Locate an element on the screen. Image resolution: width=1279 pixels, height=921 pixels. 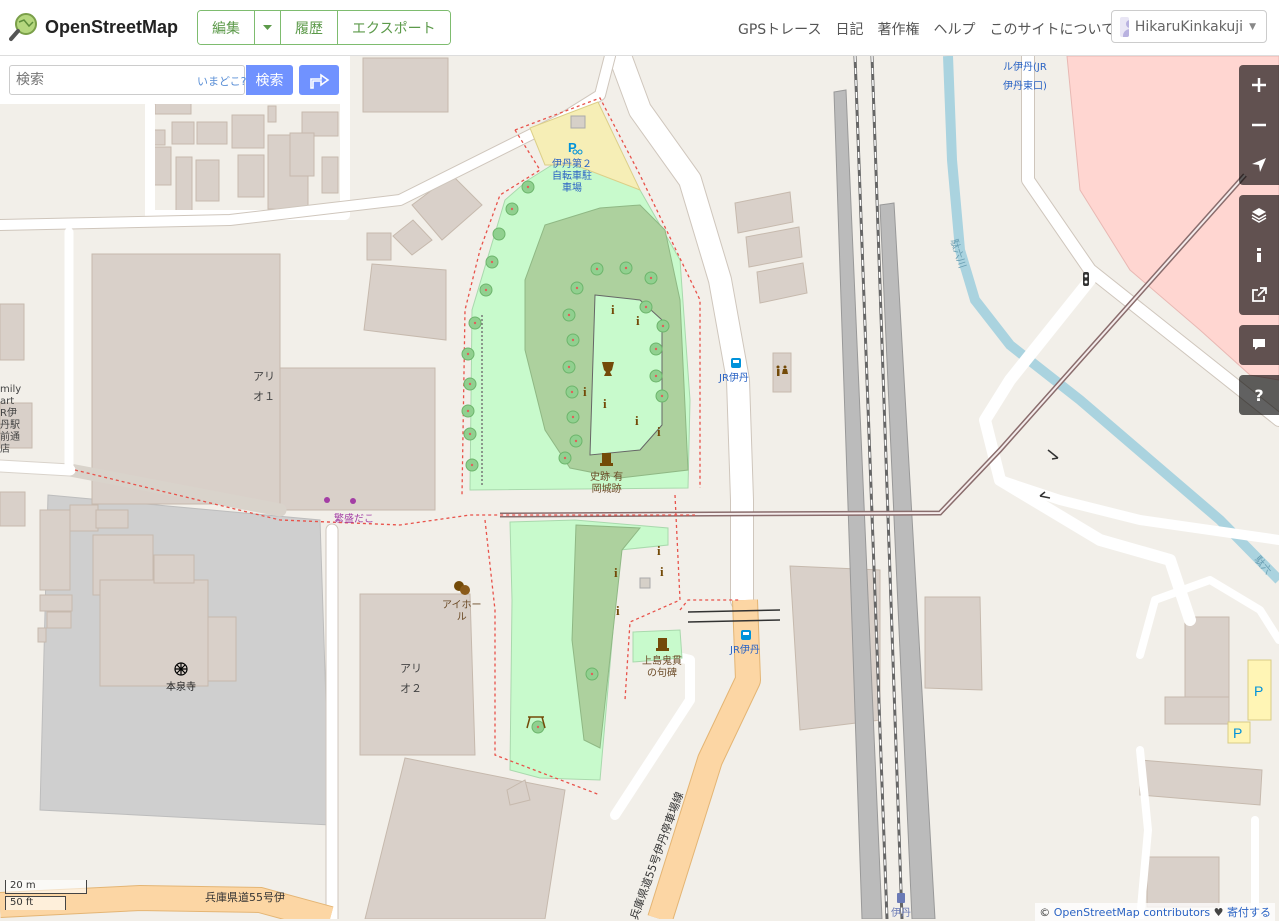
magnifier-logo-icon is located at coordinates (23, 27).